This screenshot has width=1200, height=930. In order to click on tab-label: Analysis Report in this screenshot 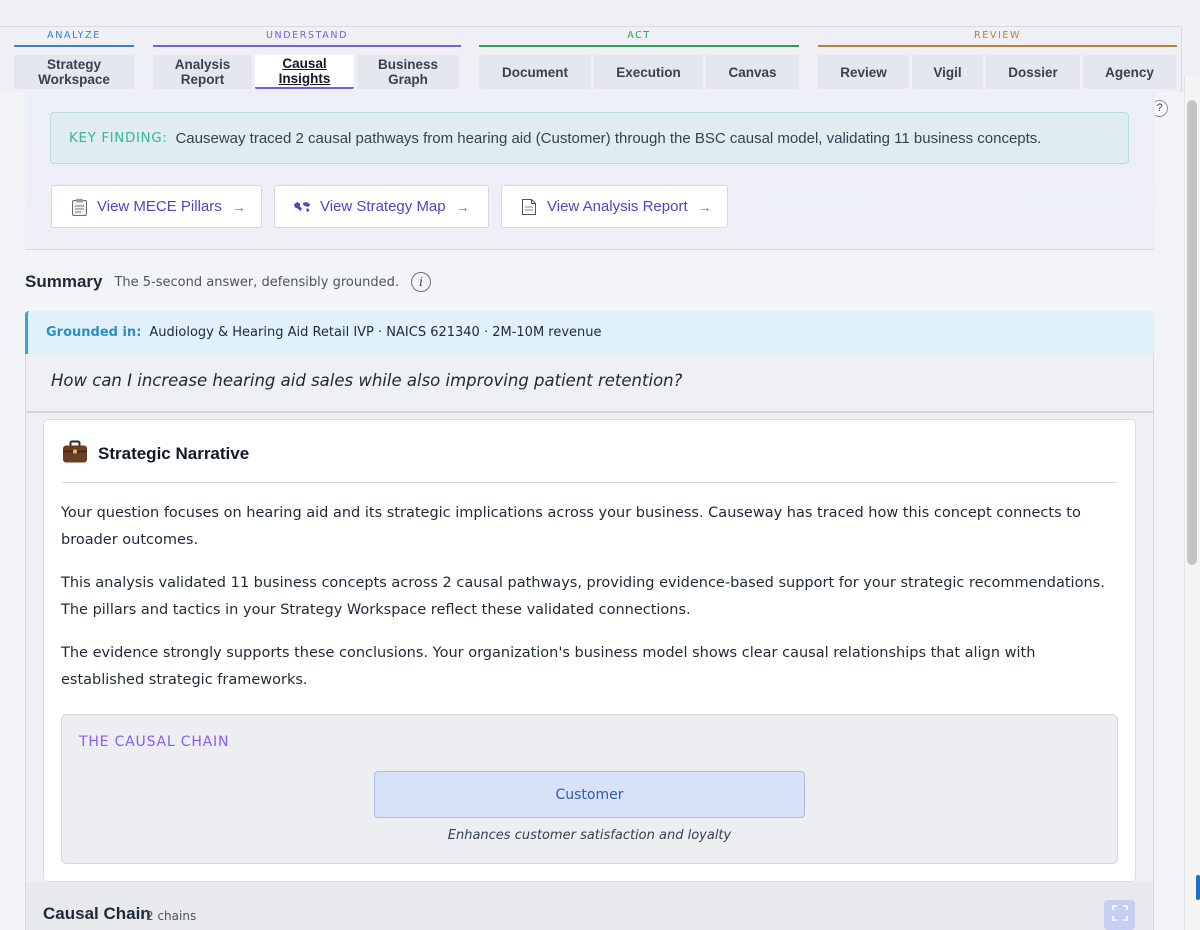, I will do `click(202, 72)`.